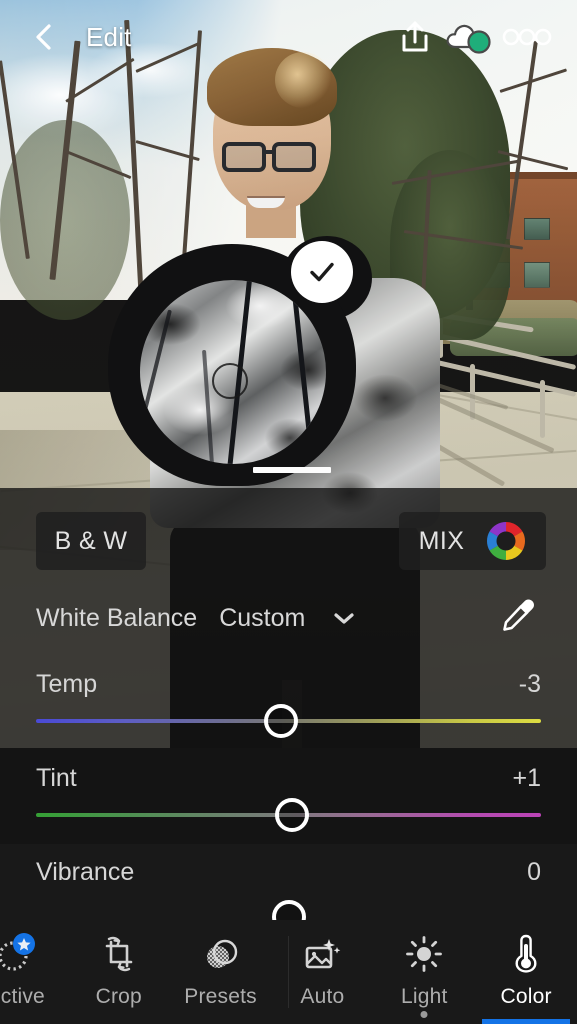  Describe the element at coordinates (506, 541) in the screenshot. I see `color-wheel-icon` at that location.